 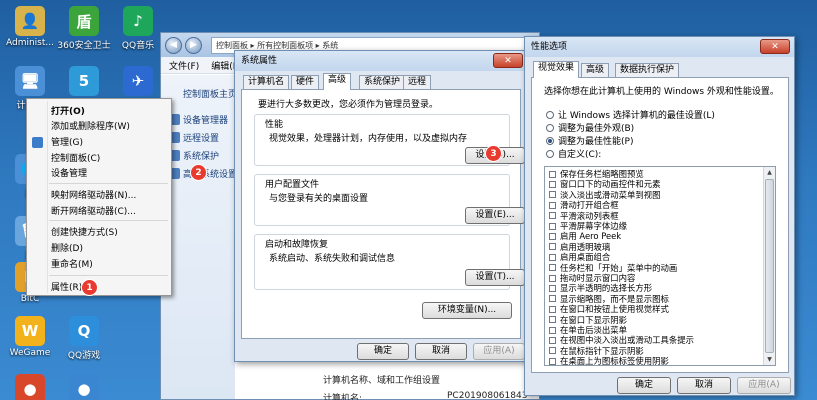 I want to click on desktop-icon: W WeGame, so click(x=30, y=337).